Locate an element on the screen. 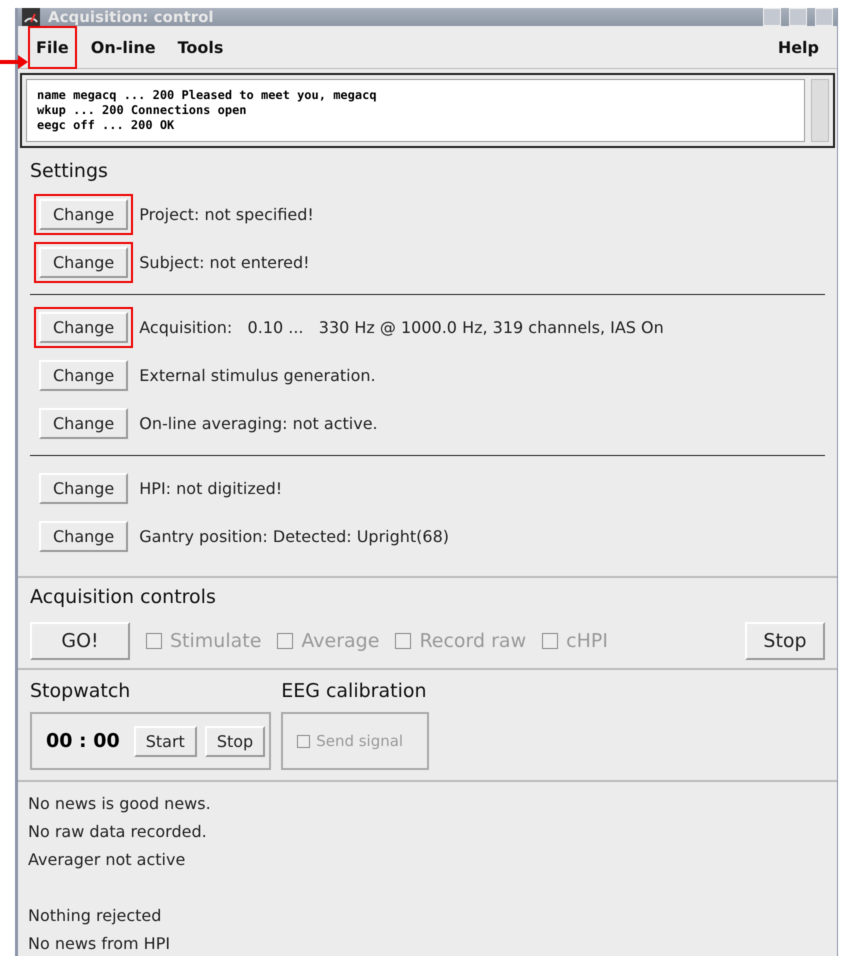 Image resolution: width=841 pixels, height=956 pixels. timer-display: 00 is located at coordinates (83, 741).